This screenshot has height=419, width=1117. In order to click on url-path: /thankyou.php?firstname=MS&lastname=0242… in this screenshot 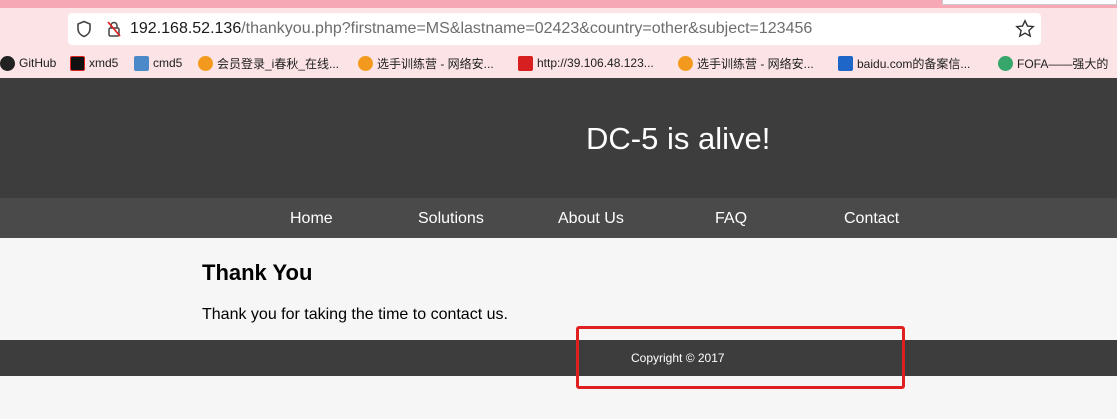, I will do `click(527, 28)`.